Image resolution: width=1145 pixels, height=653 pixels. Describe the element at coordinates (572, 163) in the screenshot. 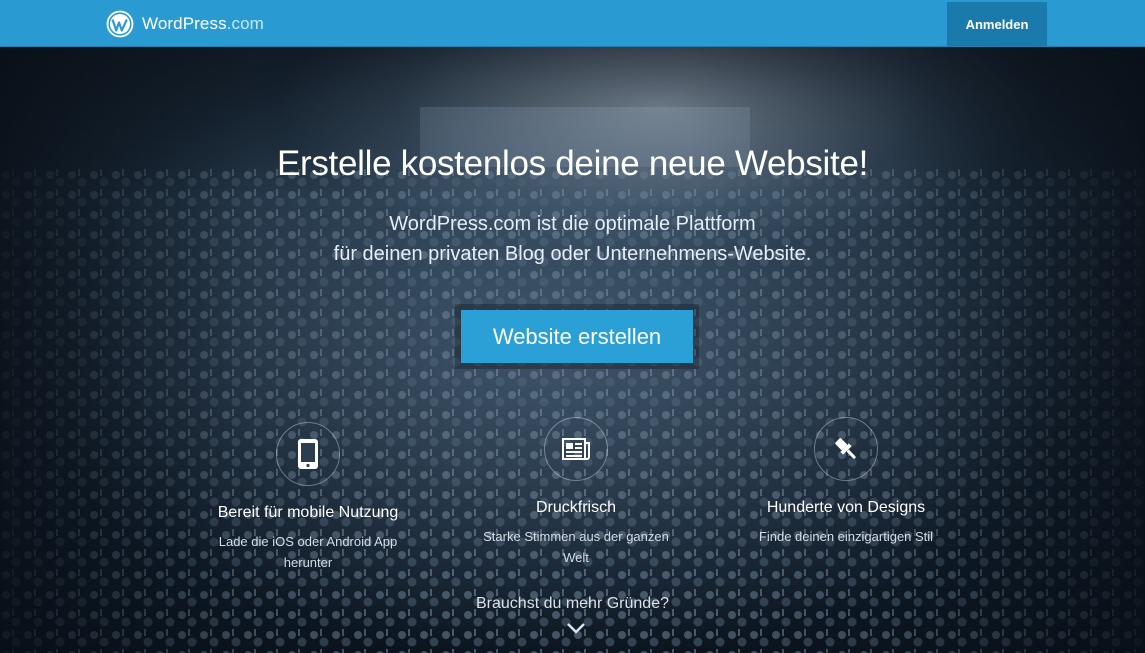

I see `hero-headline: Erstelle kostenlos deine neue Website!` at that location.